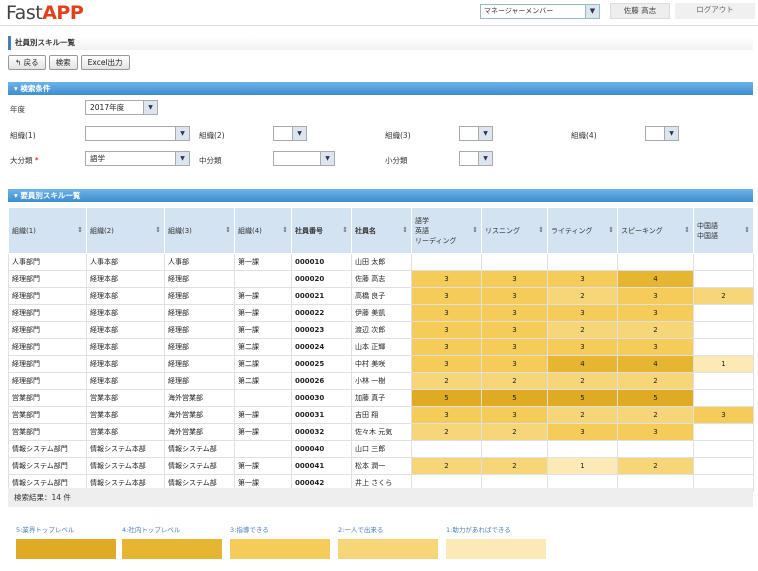 This screenshot has width=758, height=571. I want to click on table-cell: 経理部, so click(199, 347).